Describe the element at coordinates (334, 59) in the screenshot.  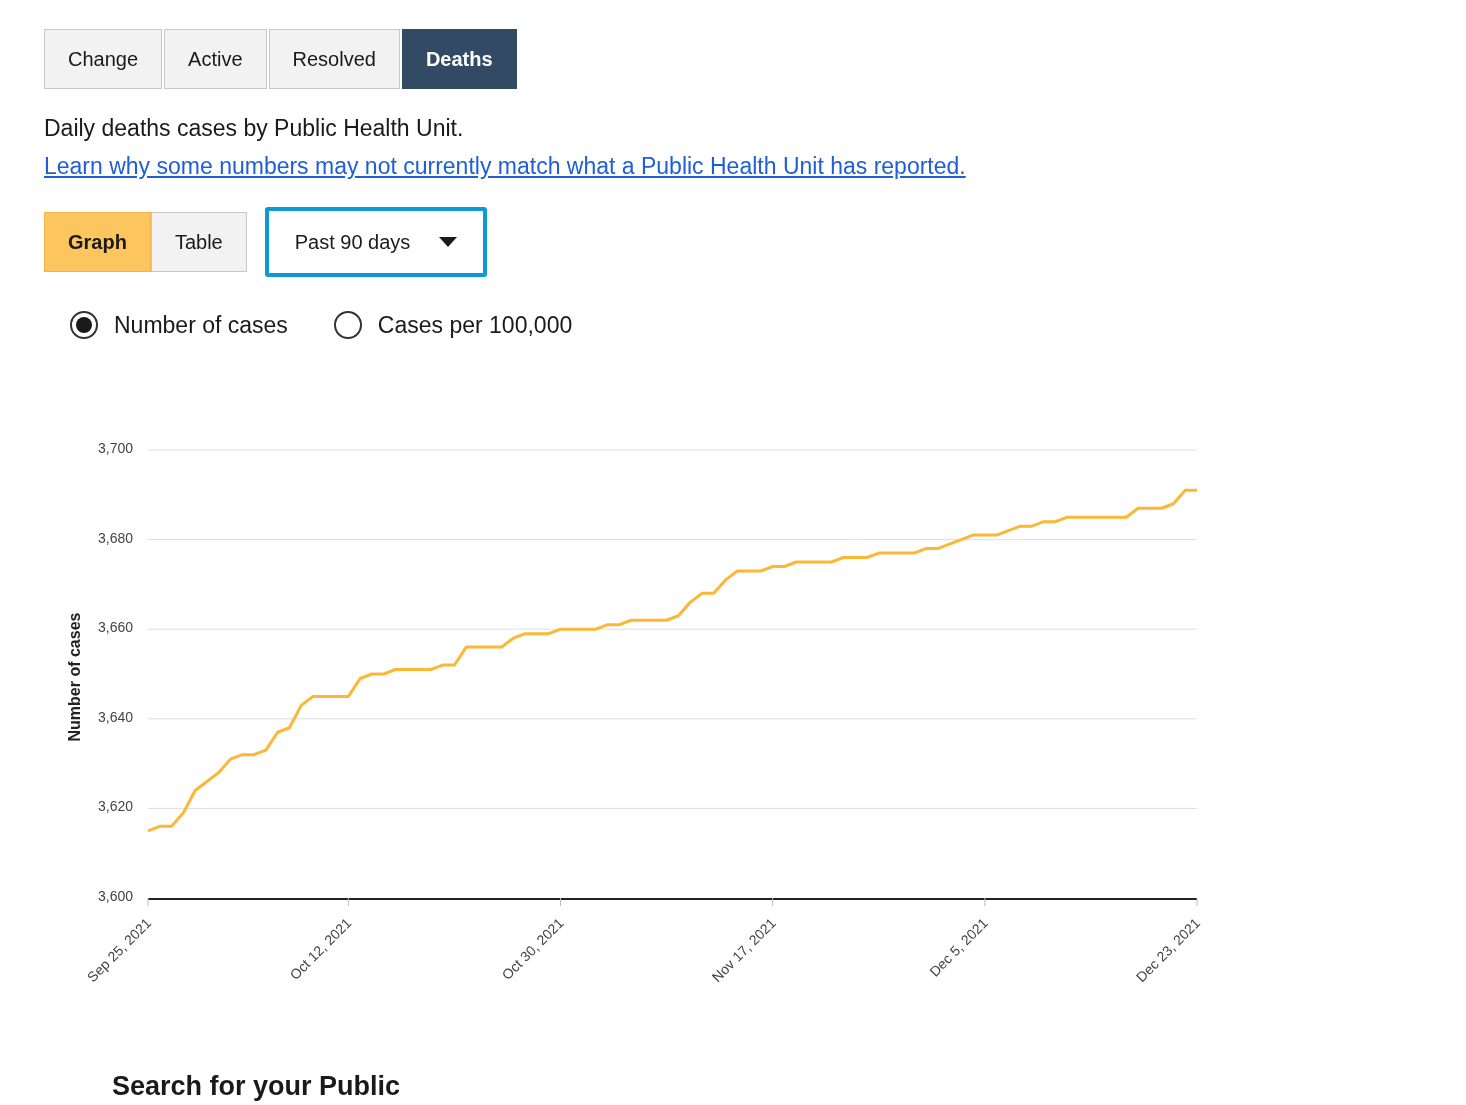
I see `tab: Resolved` at that location.